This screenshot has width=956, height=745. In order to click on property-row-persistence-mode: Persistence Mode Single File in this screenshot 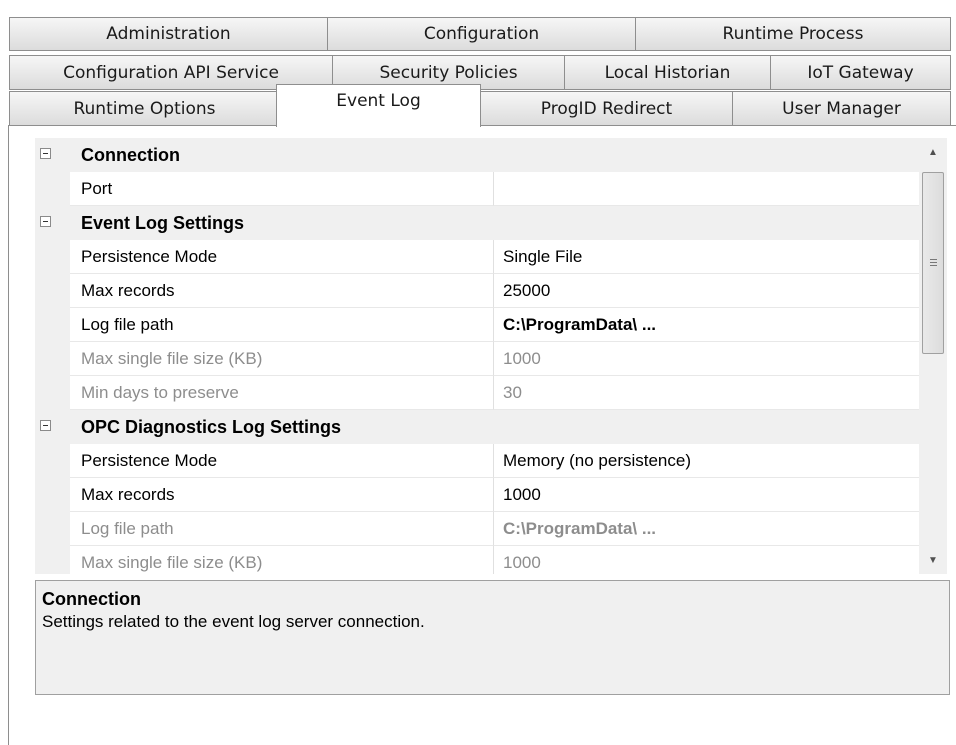, I will do `click(477, 257)`.